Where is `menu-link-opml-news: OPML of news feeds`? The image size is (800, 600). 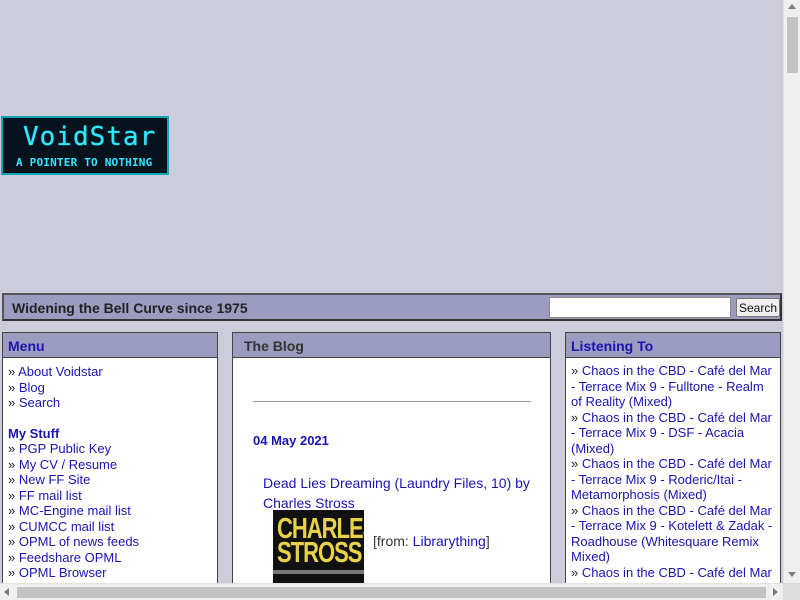
menu-link-opml-news: OPML of news feeds is located at coordinates (79, 541).